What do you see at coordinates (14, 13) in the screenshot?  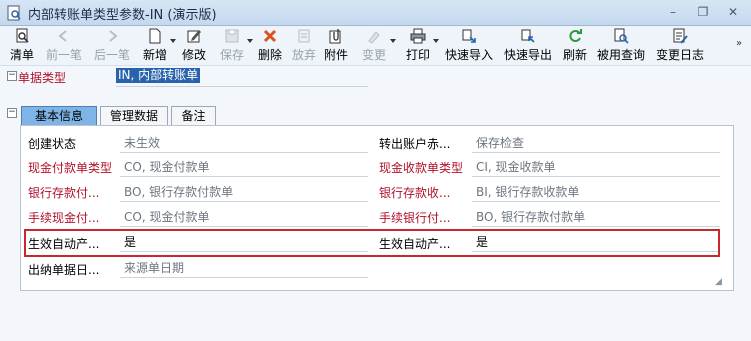 I see `app-icon` at bounding box center [14, 13].